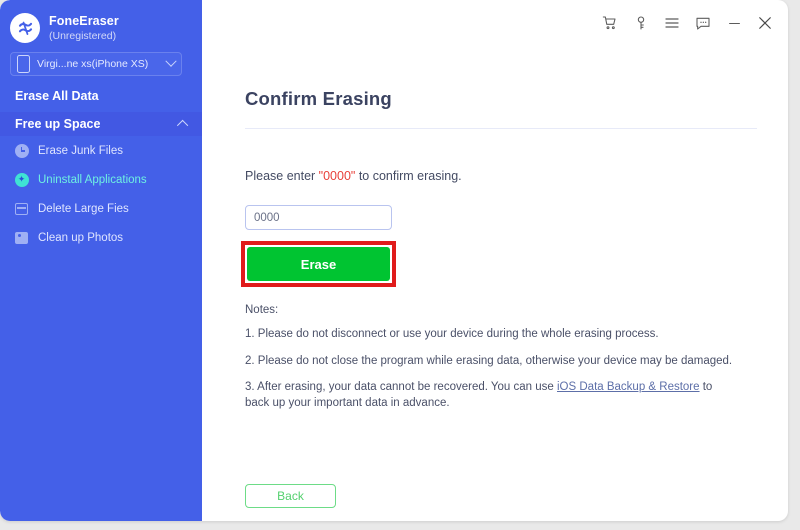 This screenshot has height=530, width=800. What do you see at coordinates (81, 237) in the screenshot?
I see `sidebar-item-label: Clean up Photos` at bounding box center [81, 237].